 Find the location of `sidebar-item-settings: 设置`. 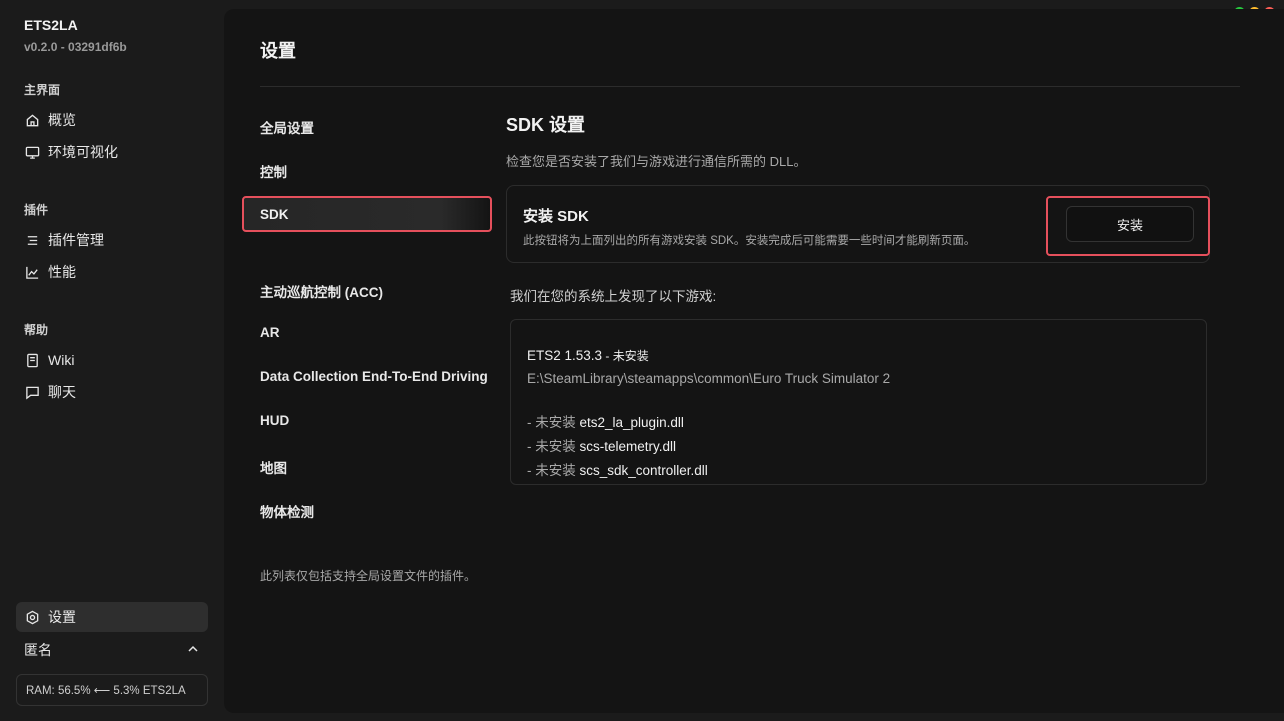

sidebar-item-settings: 设置 is located at coordinates (112, 617).